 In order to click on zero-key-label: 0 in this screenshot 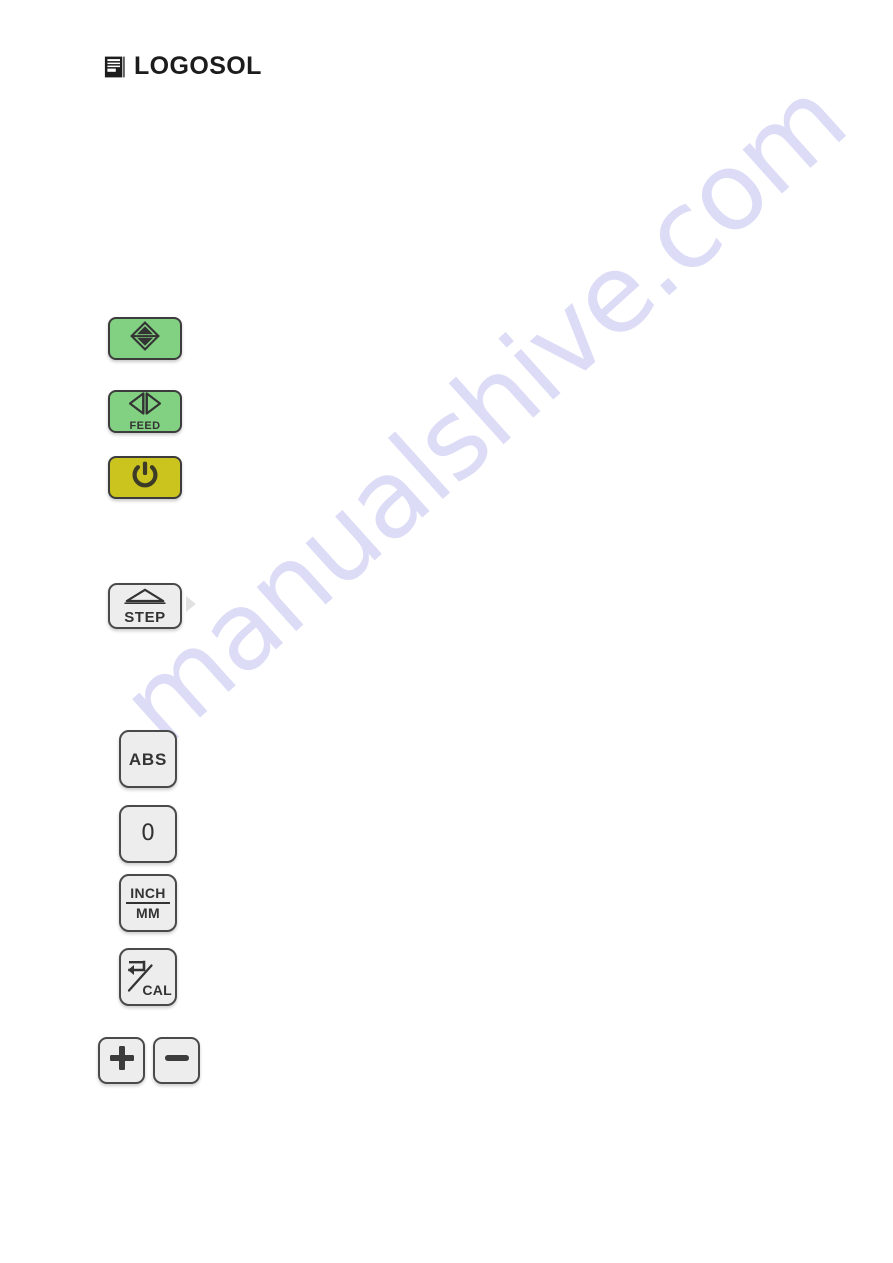, I will do `click(148, 833)`.